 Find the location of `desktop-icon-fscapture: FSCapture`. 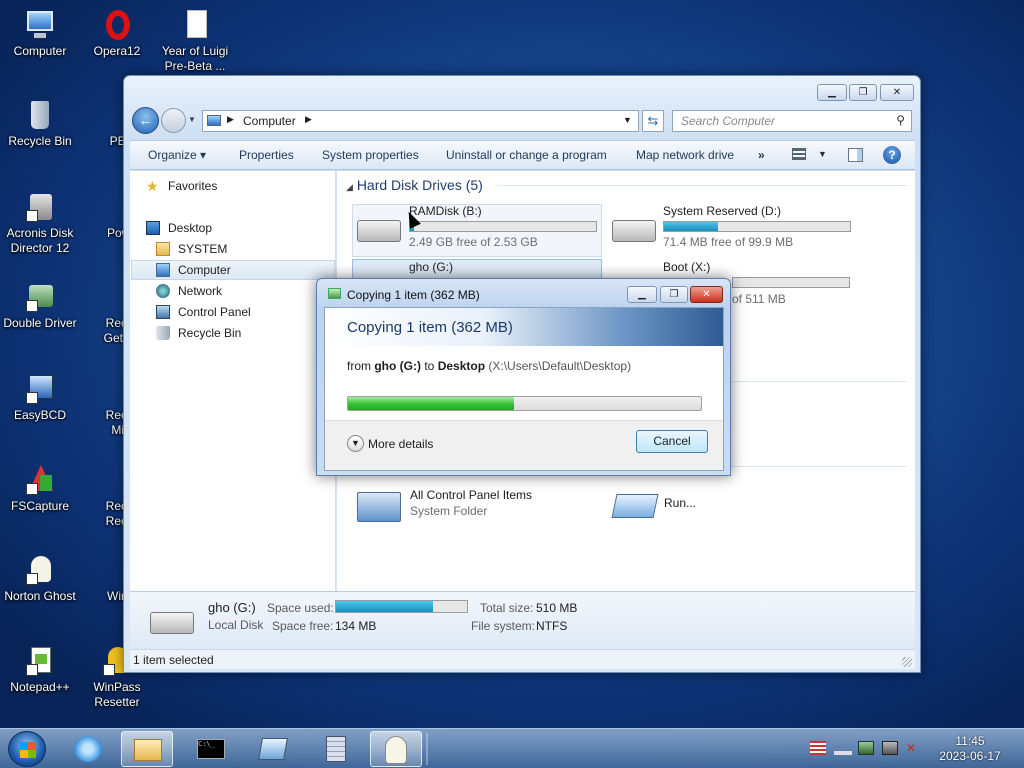

desktop-icon-fscapture: FSCapture is located at coordinates (40, 488).